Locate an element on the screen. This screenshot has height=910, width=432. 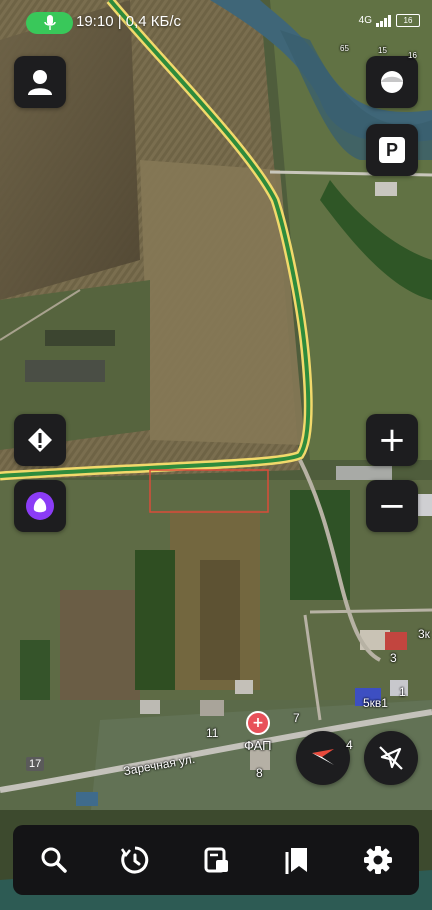
history-button is located at coordinates (135, 860).